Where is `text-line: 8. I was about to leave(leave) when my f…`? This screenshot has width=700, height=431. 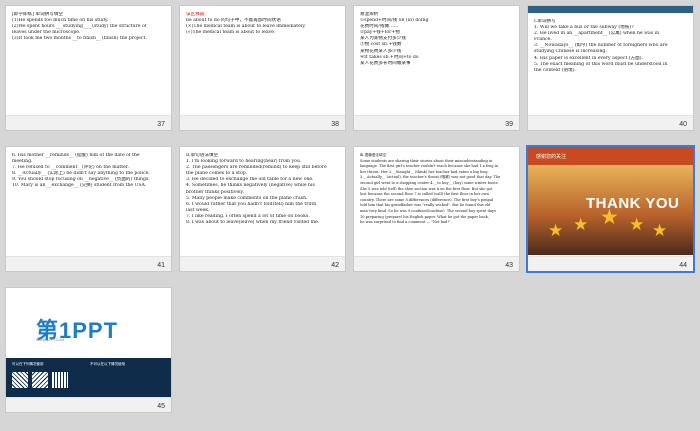
text-line: 8. I was about to leave(leave) when my f… is located at coordinates (253, 223).